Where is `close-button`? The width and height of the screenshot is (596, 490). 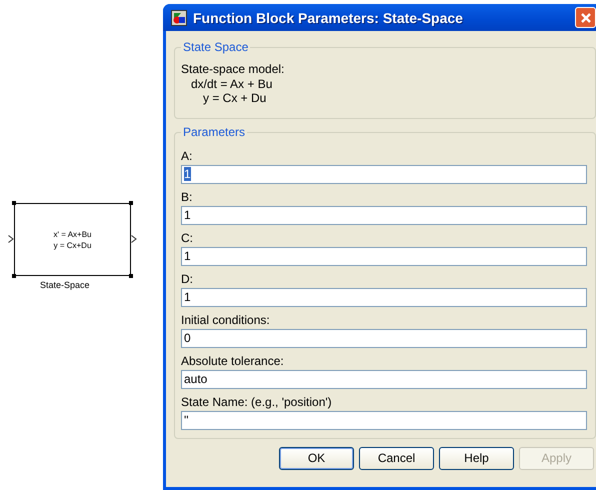 close-button is located at coordinates (585, 17).